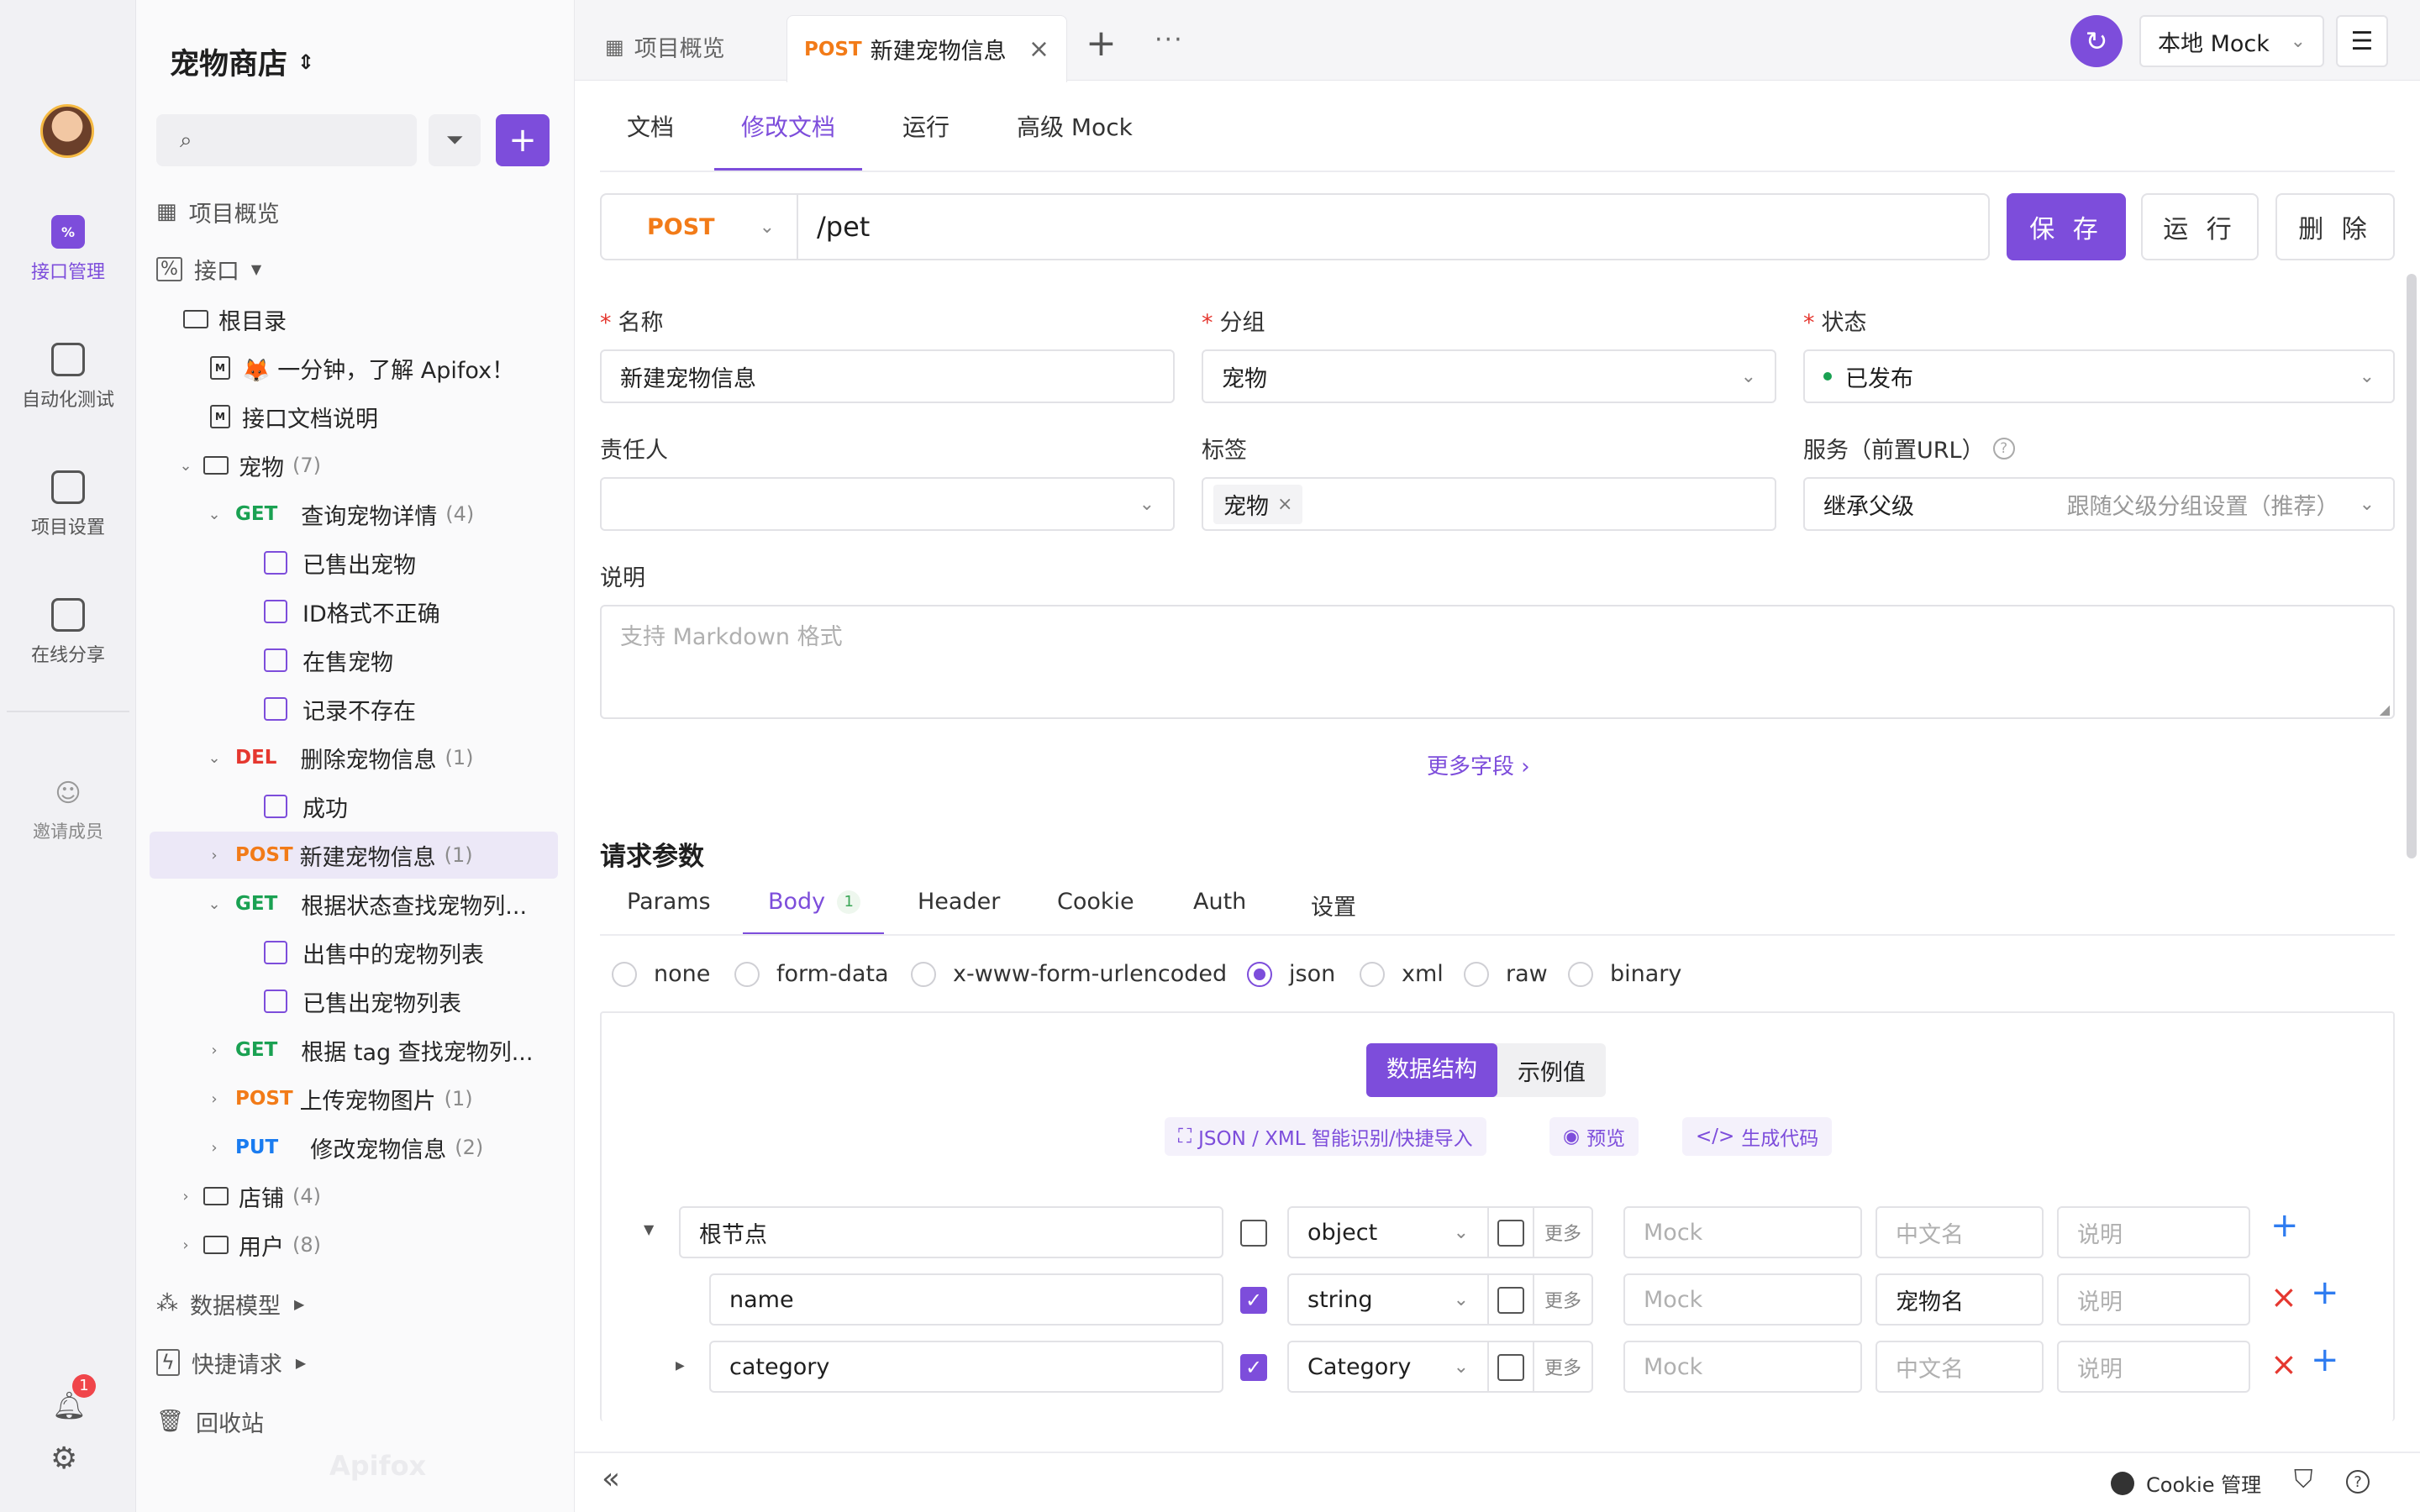  I want to click on radio-urlencoded: x-www-form-urlencoded, so click(1069, 974).